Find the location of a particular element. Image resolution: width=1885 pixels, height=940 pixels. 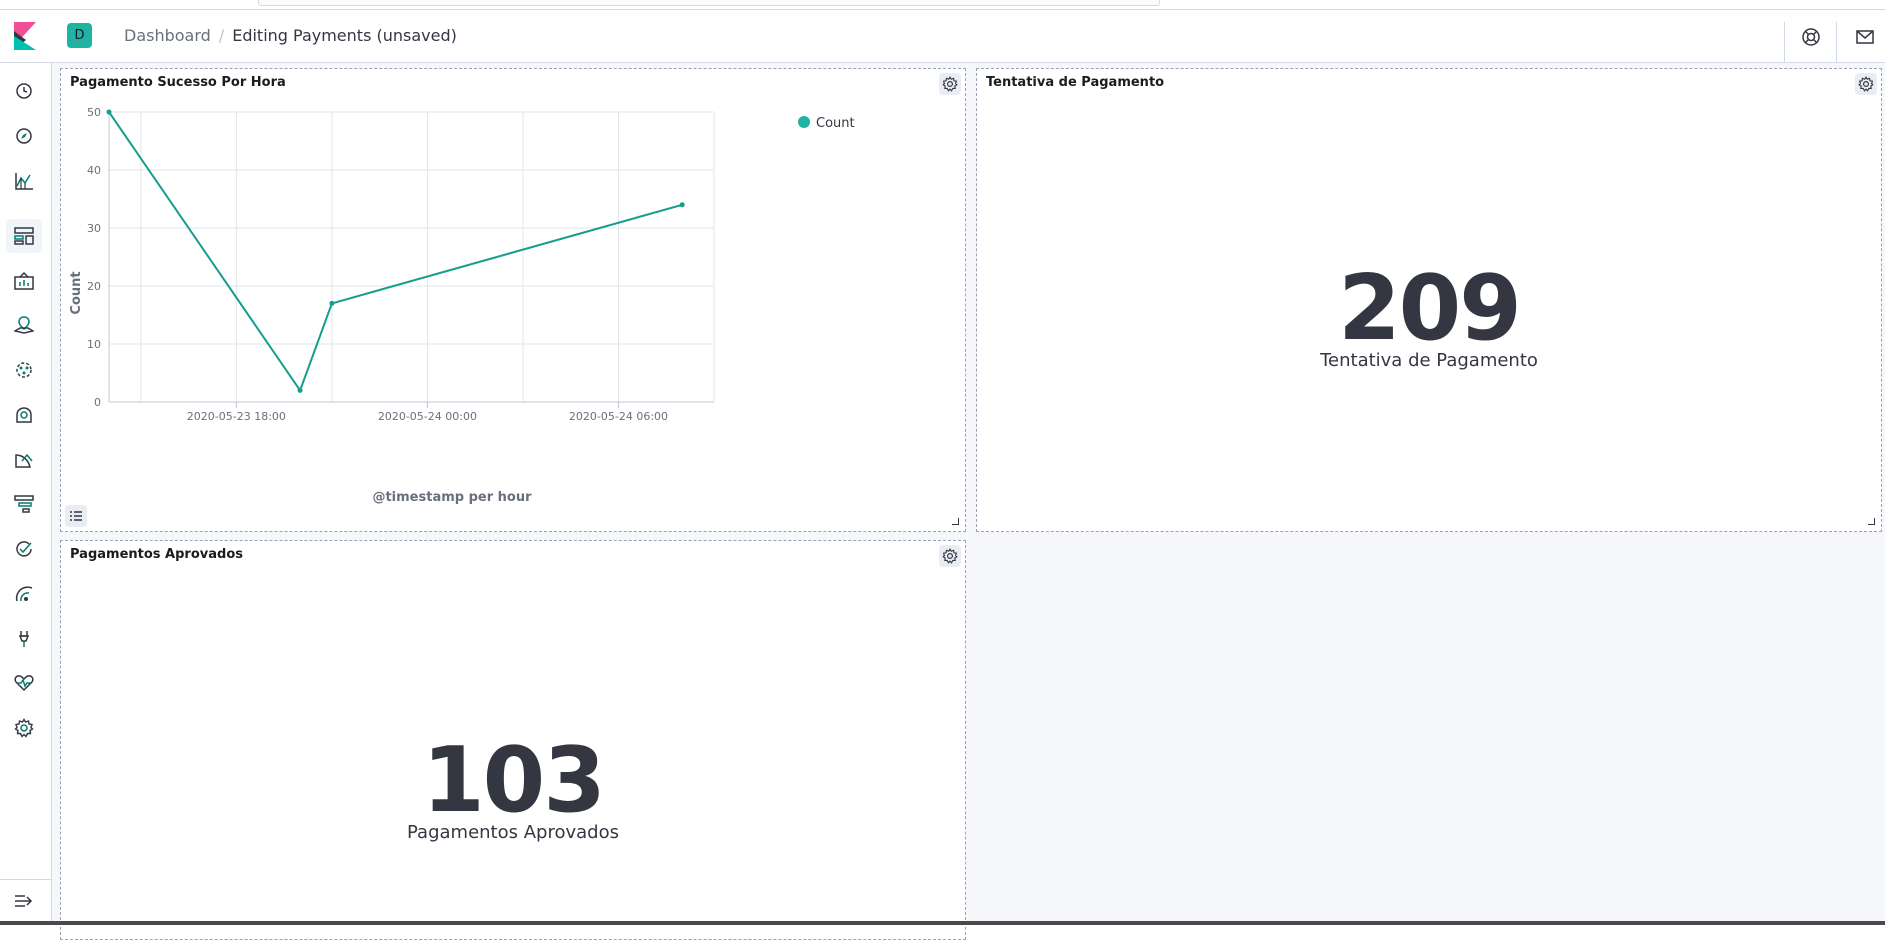

y-tick-label: 40 is located at coordinates (94, 170).